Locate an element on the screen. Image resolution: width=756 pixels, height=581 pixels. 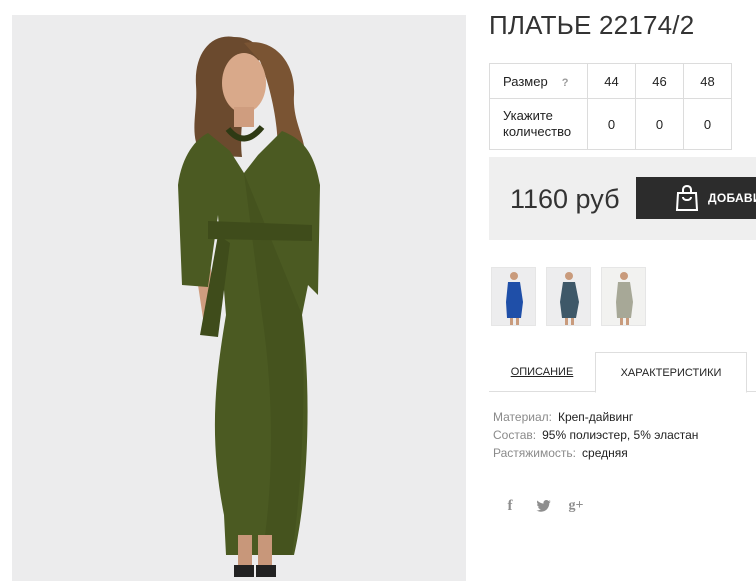
tab-description-label: ОПИСАНИЕ is located at coordinates (542, 372).